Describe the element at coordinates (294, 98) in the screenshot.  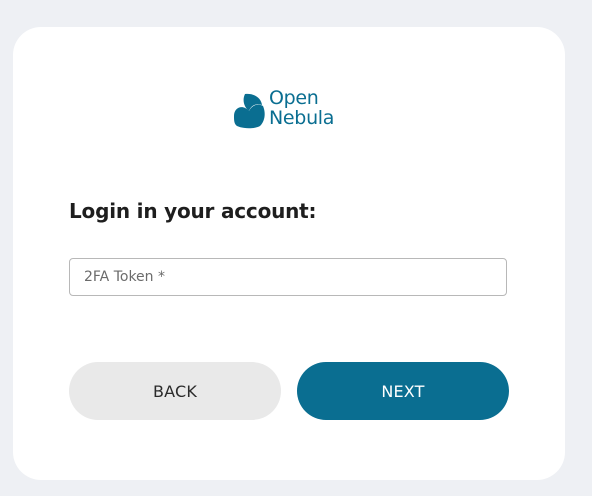
I see `logo-text-open: Open` at that location.